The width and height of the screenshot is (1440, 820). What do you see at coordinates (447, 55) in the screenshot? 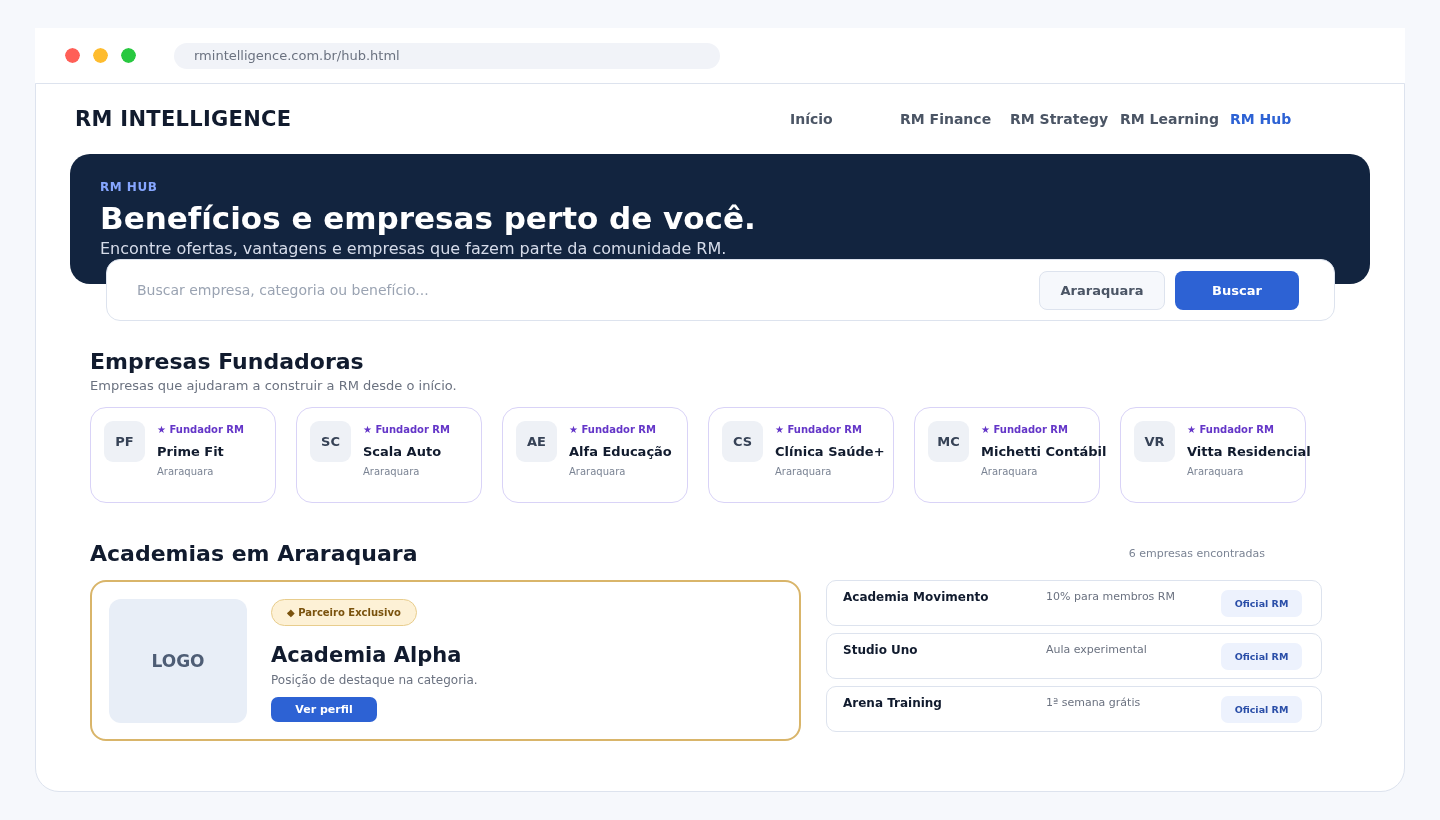
I see `address-bar: rmintelligence.com.br/hub.html` at bounding box center [447, 55].